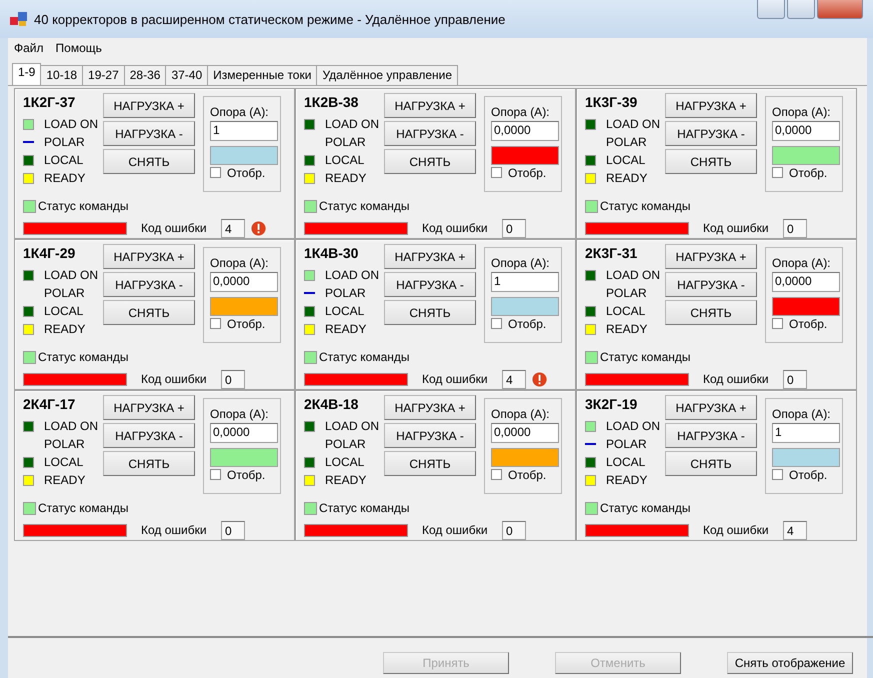 The height and width of the screenshot is (678, 873). What do you see at coordinates (332, 253) in the screenshot?
I see `panel-title: 1К4В-30` at bounding box center [332, 253].